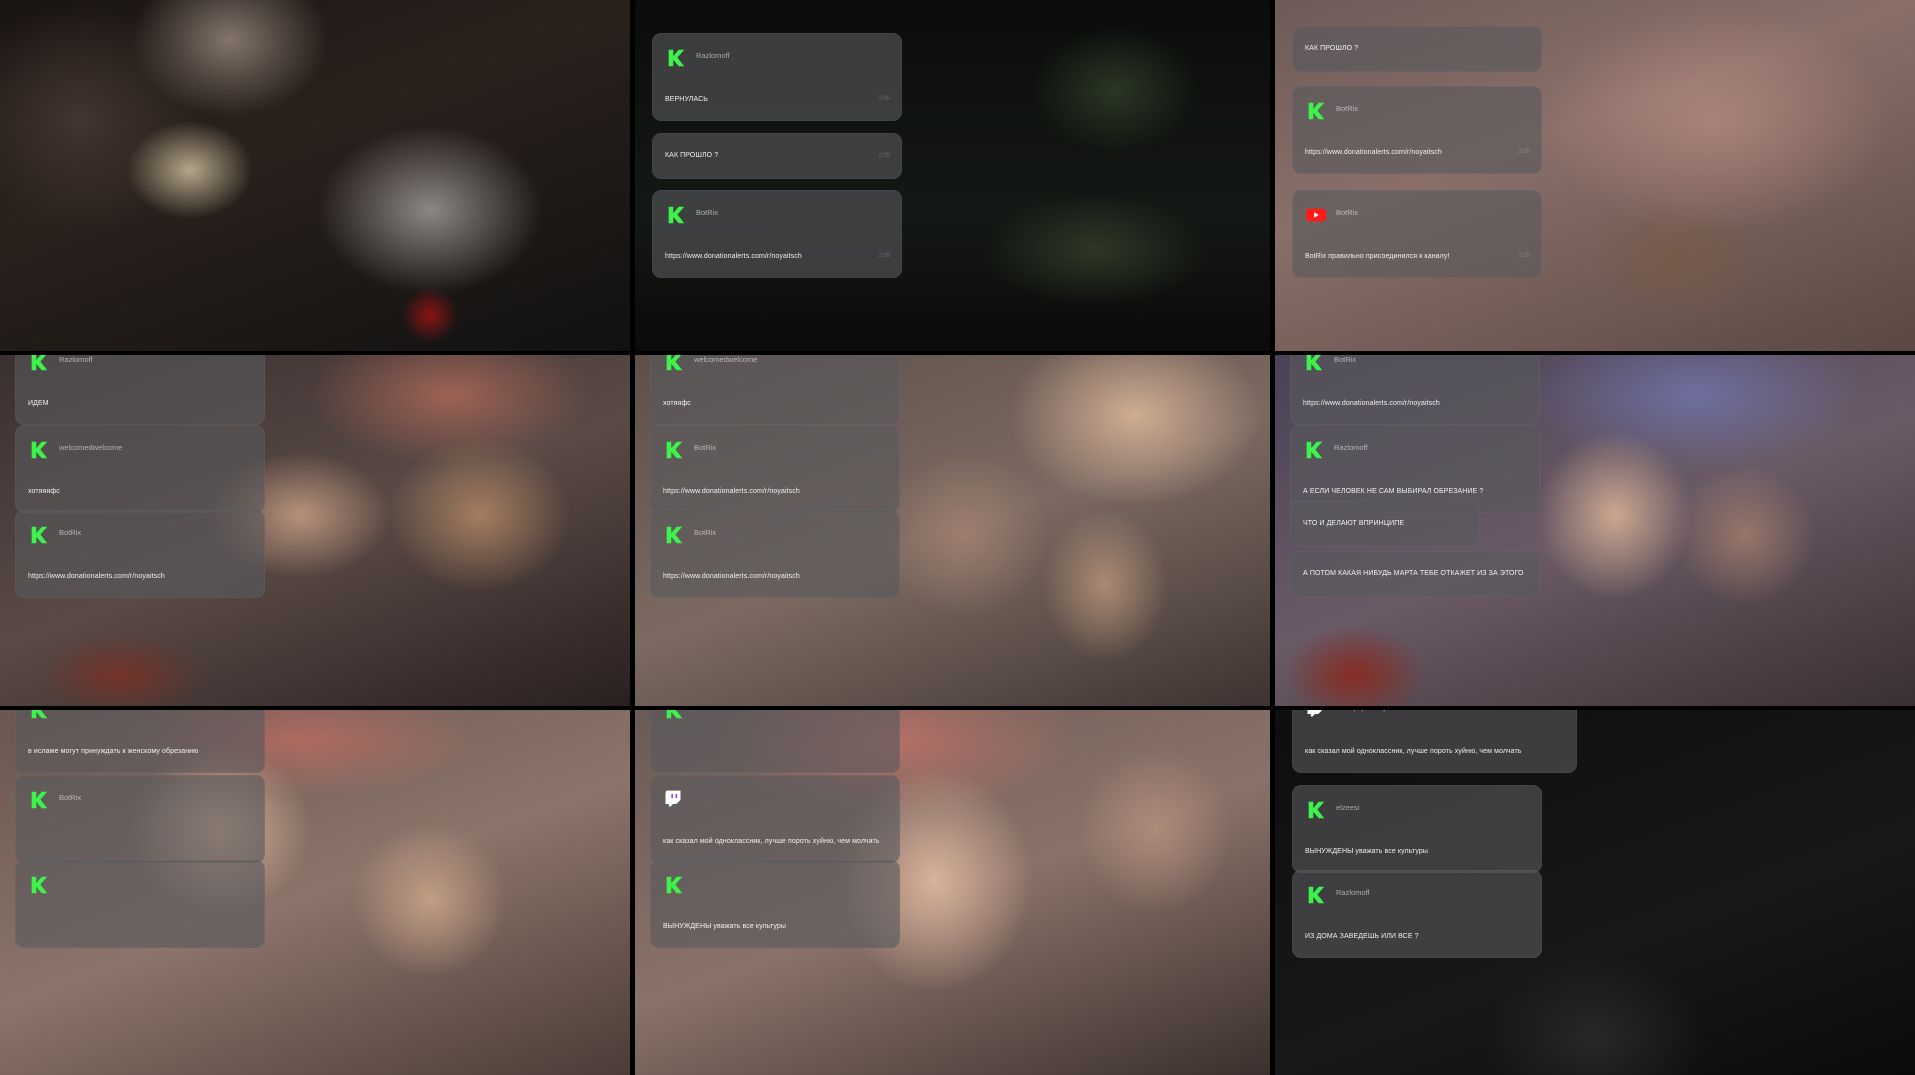 The height and width of the screenshot is (1075, 1915). What do you see at coordinates (1377, 256) in the screenshot?
I see `chat-message-text: BotRix правильно присоединился к каналу!` at bounding box center [1377, 256].